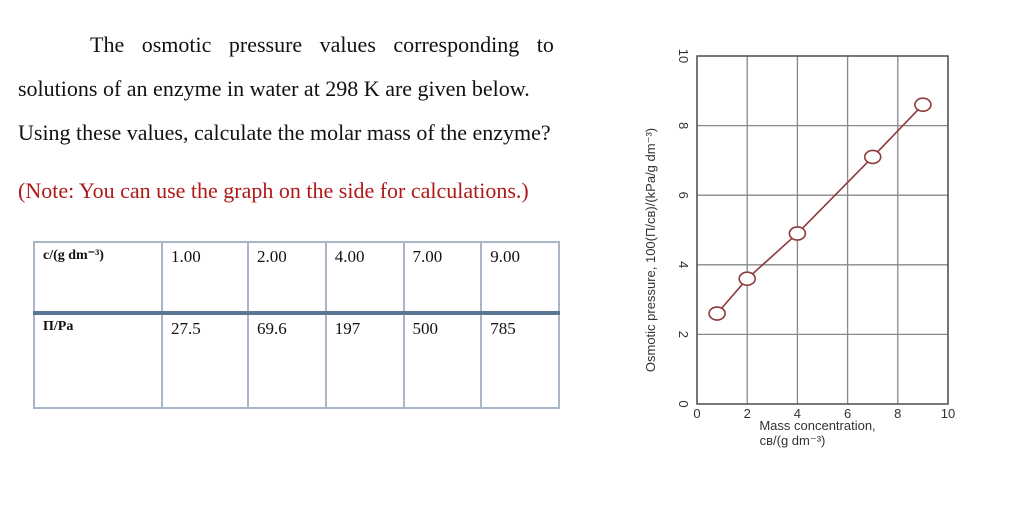 This screenshot has height=519, width=1034. Describe the element at coordinates (364, 277) in the screenshot. I see `cell: 4.00` at that location.